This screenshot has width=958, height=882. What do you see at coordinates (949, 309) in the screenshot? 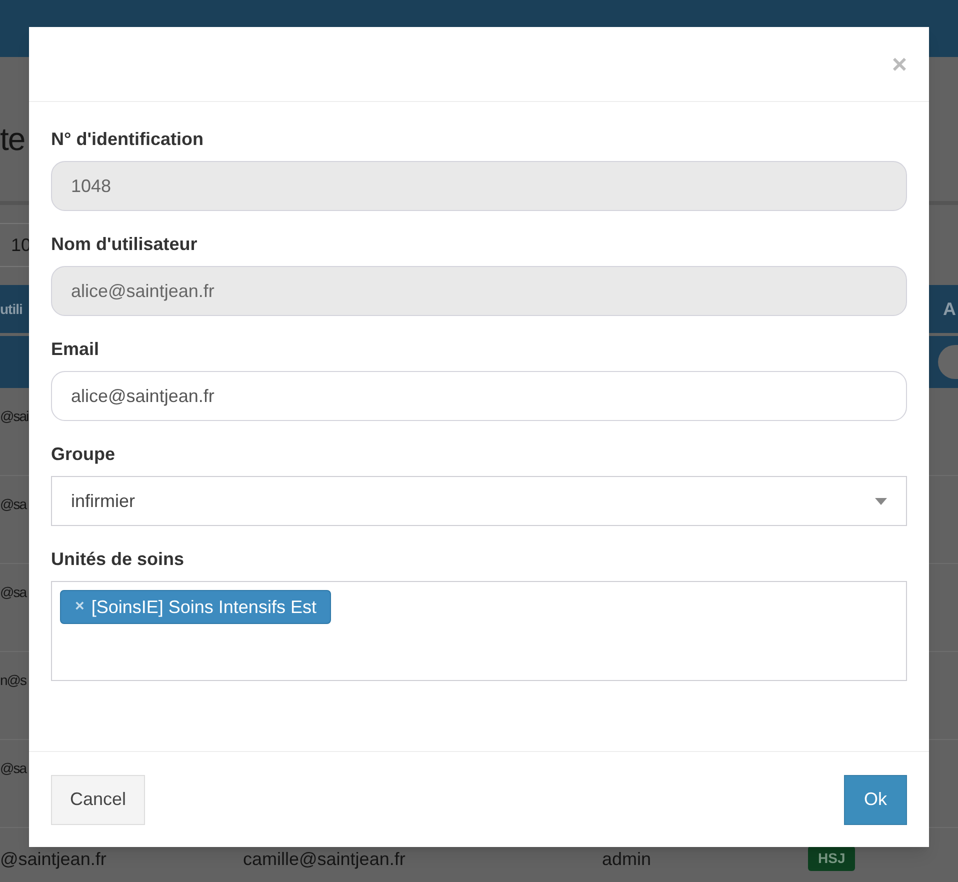
I see `column-header: A` at bounding box center [949, 309].